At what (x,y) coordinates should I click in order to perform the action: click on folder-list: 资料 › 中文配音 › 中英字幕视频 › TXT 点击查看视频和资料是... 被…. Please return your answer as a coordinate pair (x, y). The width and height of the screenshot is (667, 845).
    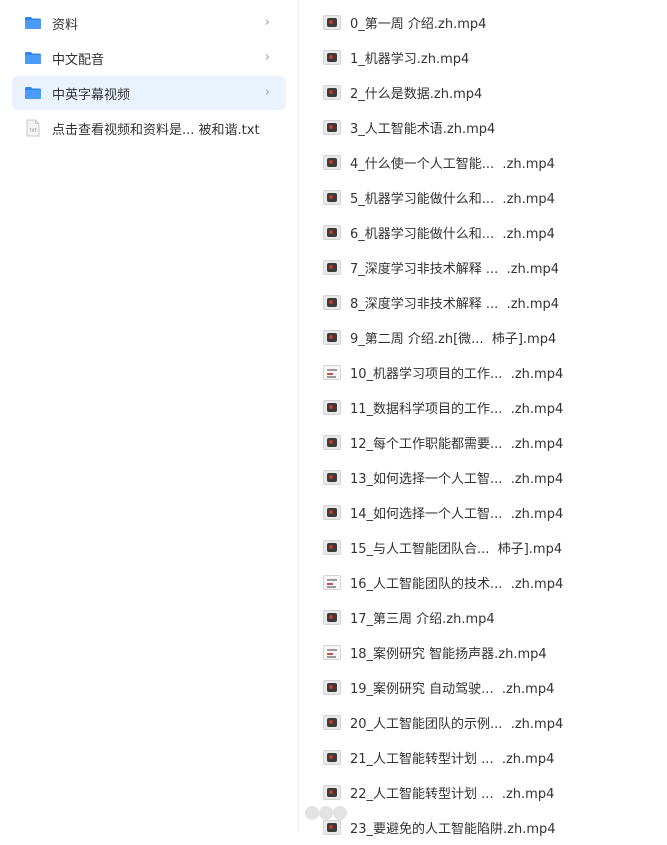
    Looking at the image, I should click on (149, 76).